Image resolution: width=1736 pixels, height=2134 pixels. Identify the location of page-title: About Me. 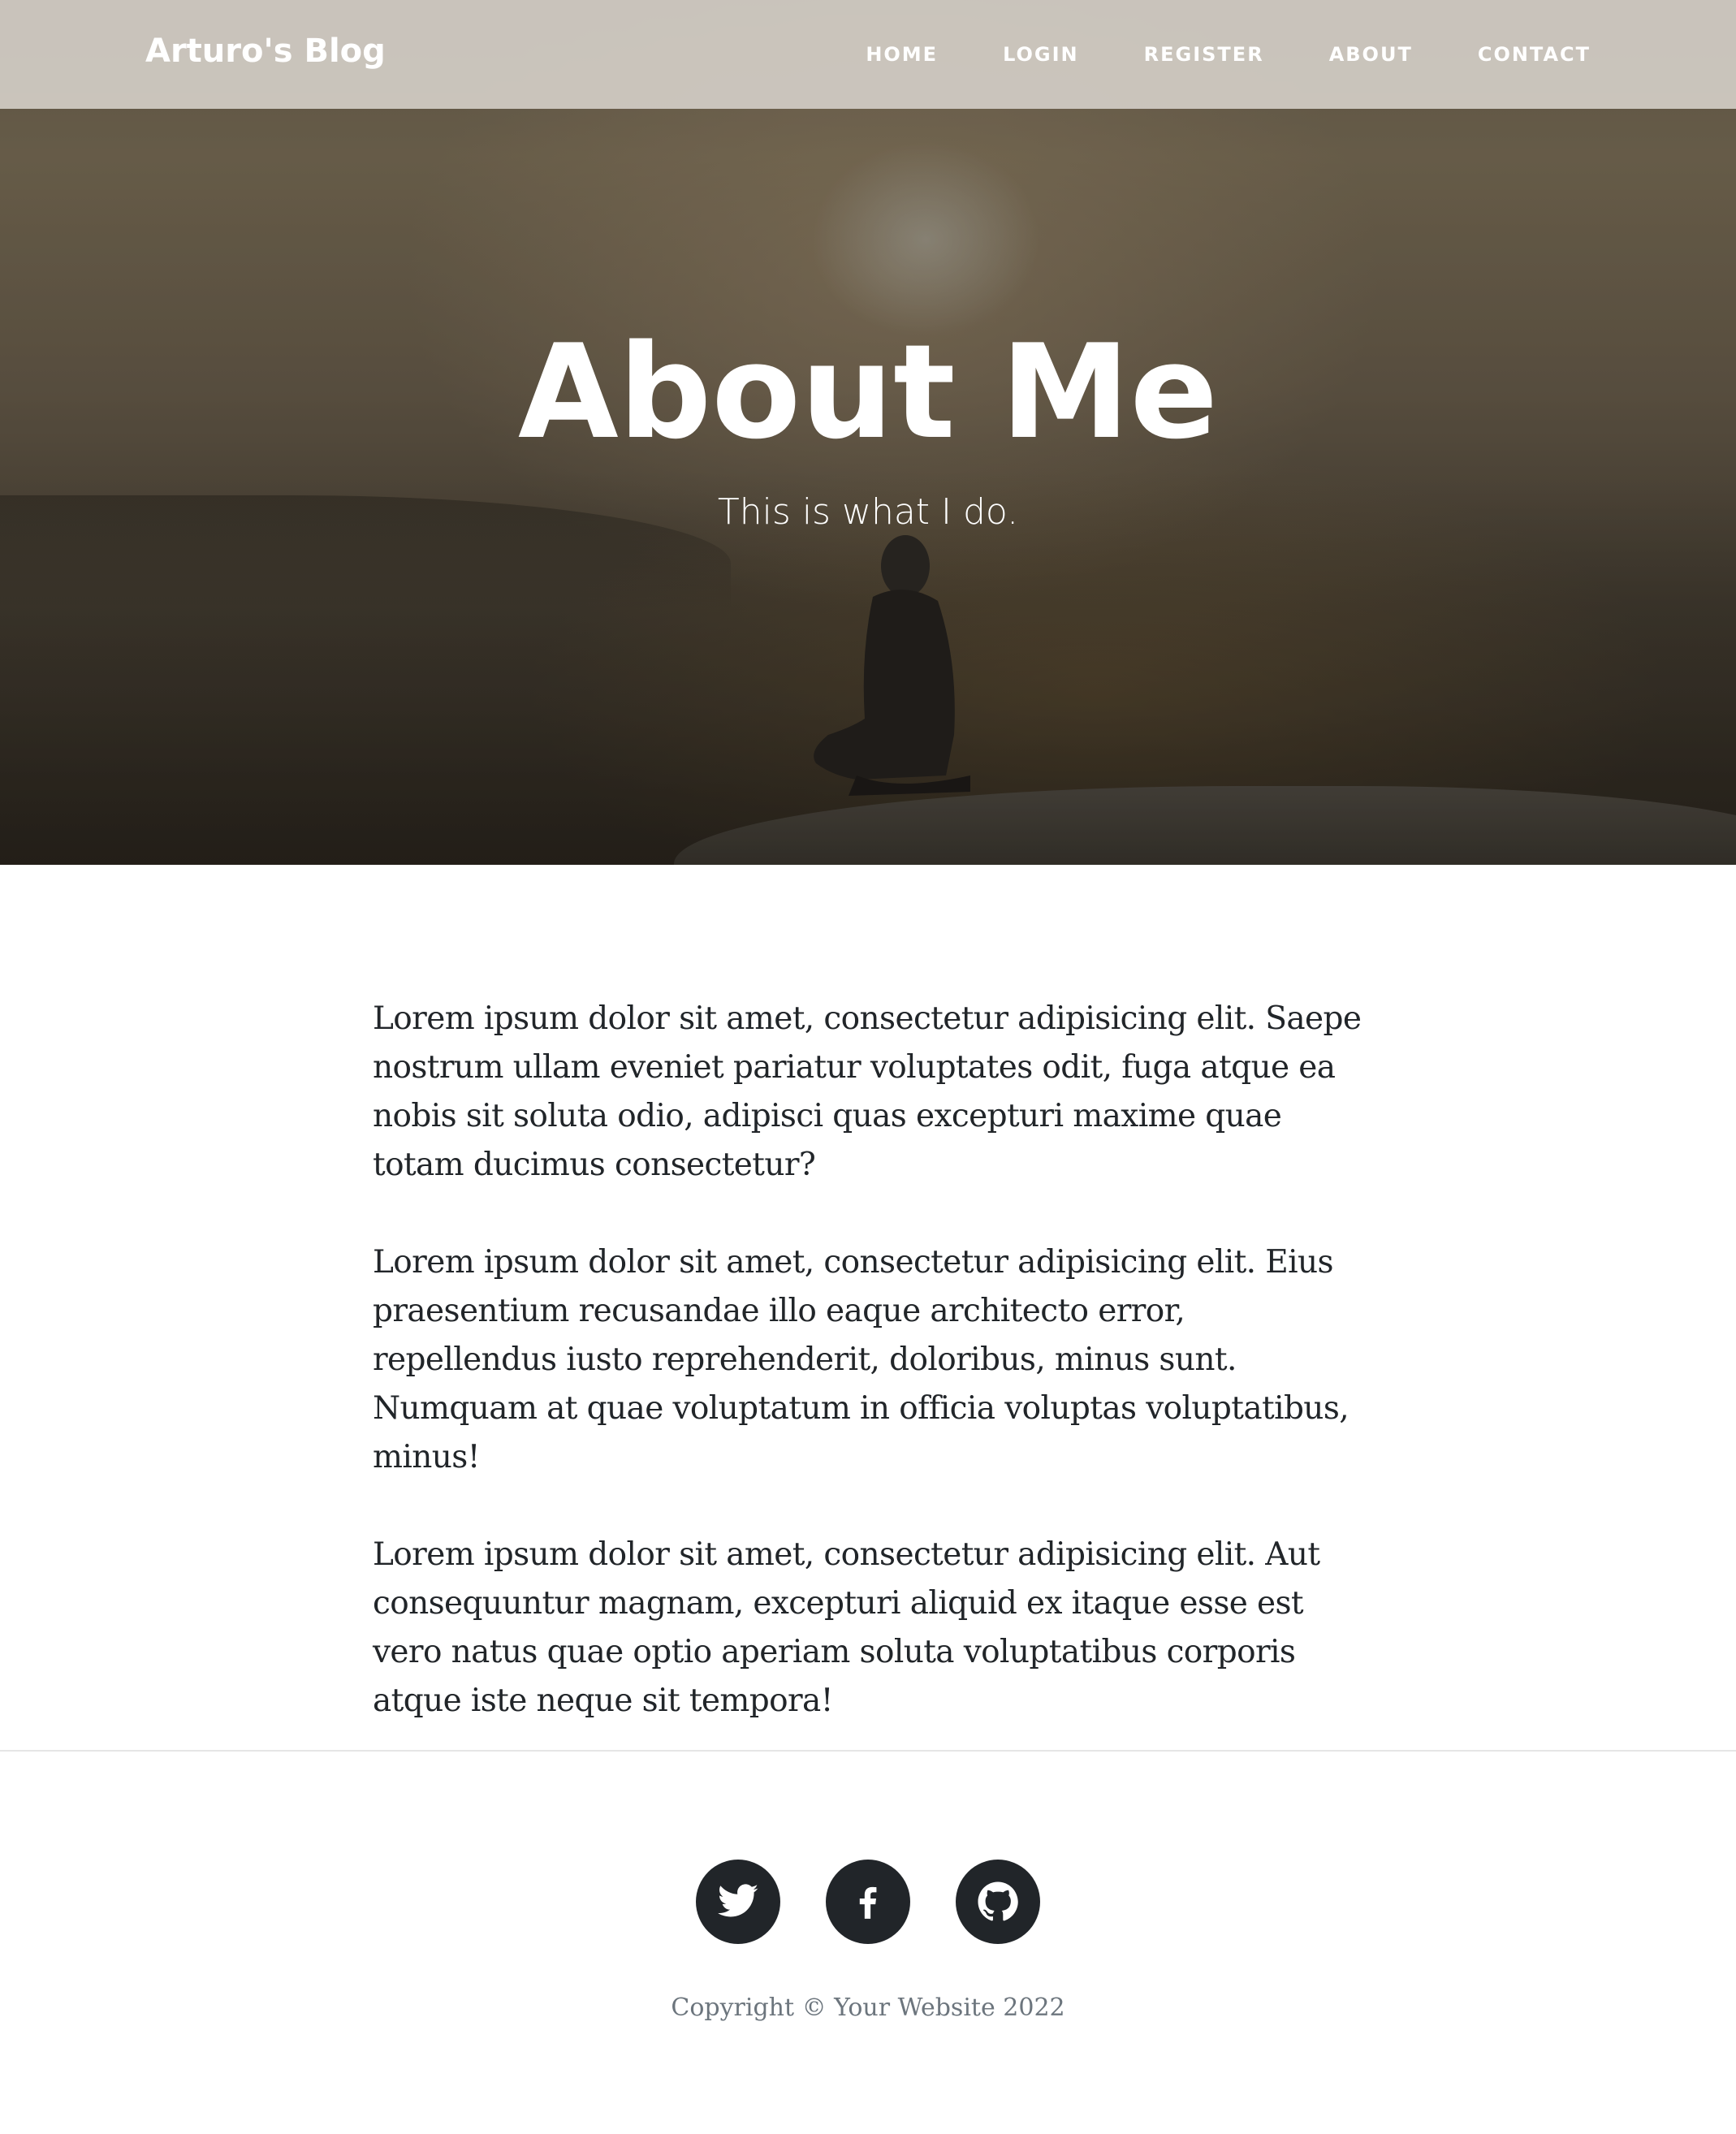
(868, 392).